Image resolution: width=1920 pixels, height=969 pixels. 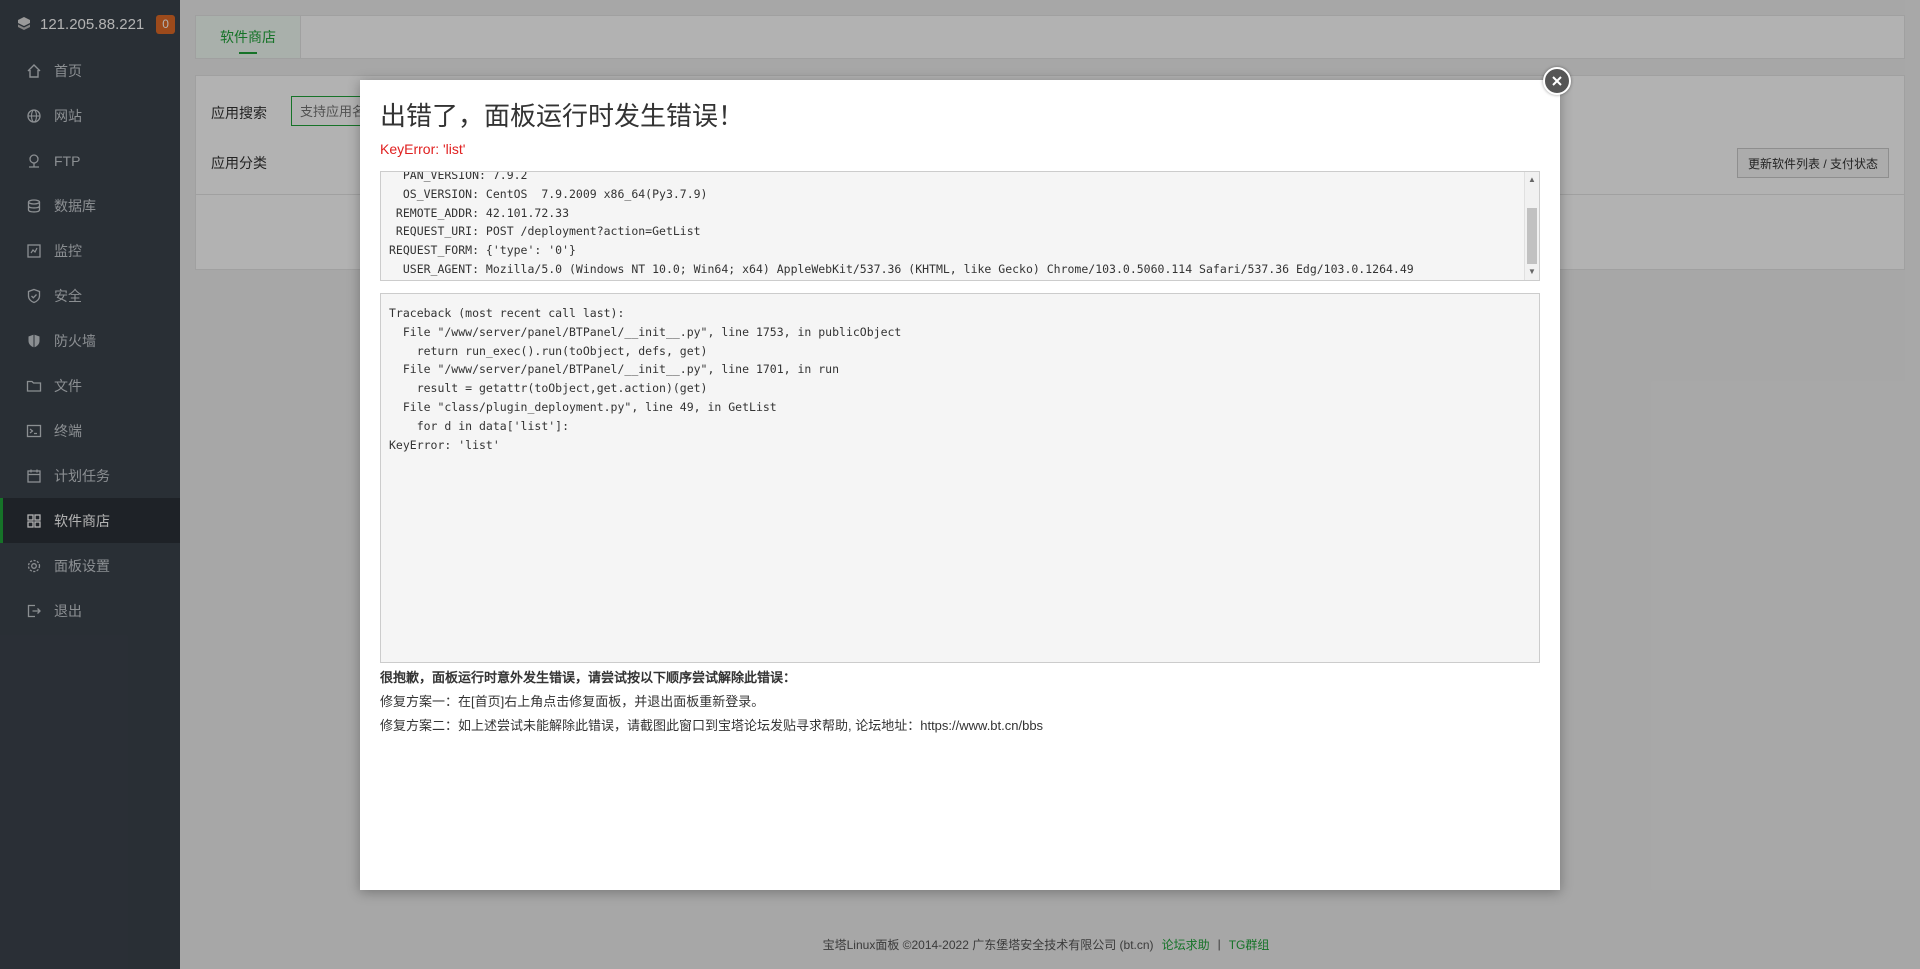 I want to click on error-message: KeyError: 'list', so click(x=423, y=149).